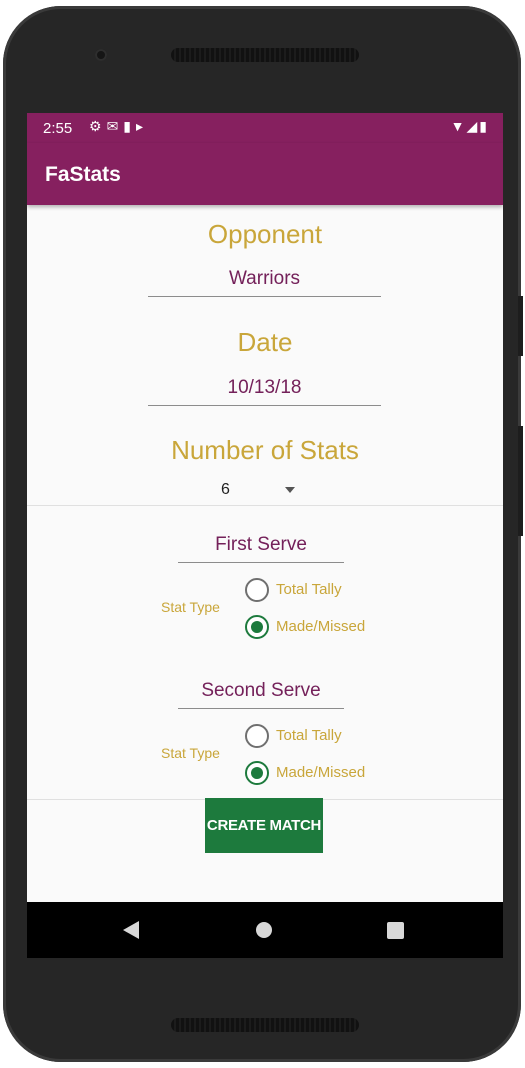 This screenshot has height=1068, width=525. What do you see at coordinates (83, 174) in the screenshot?
I see `app-title: FaStats` at bounding box center [83, 174].